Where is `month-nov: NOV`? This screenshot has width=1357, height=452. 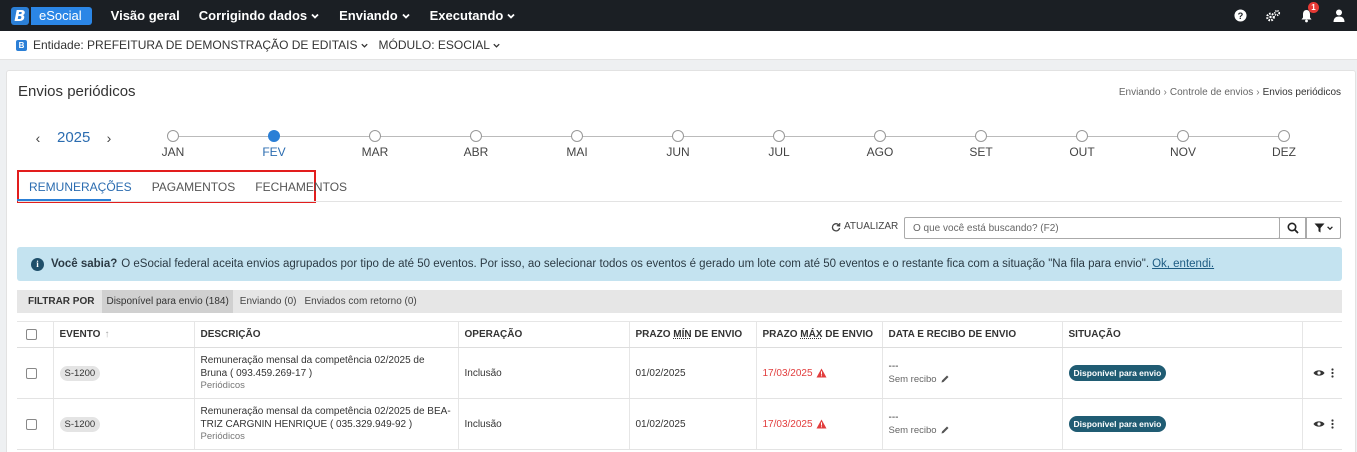 month-nov: NOV is located at coordinates (1183, 144).